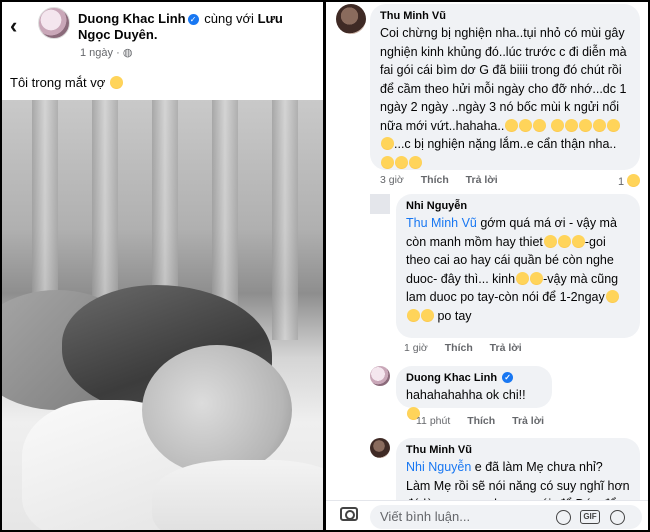 Image resolution: width=650 pixels, height=532 pixels. Describe the element at coordinates (58, 82) in the screenshot. I see `caption-text: Tôi trong mắt vợ` at that location.